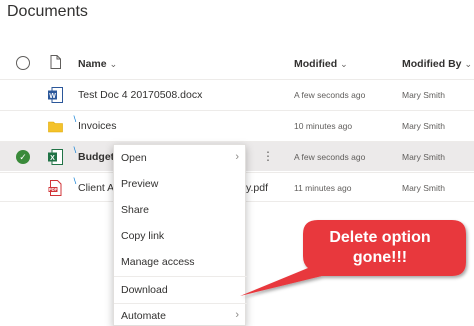 The image size is (474, 326). Describe the element at coordinates (180, 158) in the screenshot. I see `menu-item-open: Open ›` at that location.